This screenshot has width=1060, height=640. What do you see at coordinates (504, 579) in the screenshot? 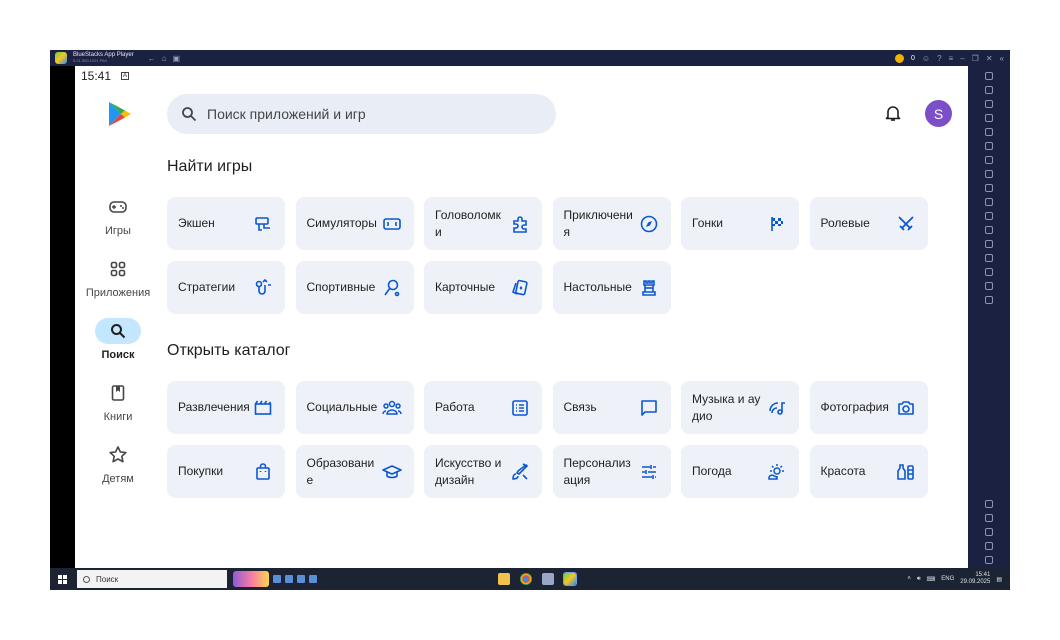
I see `file-explorer-icon` at bounding box center [504, 579].